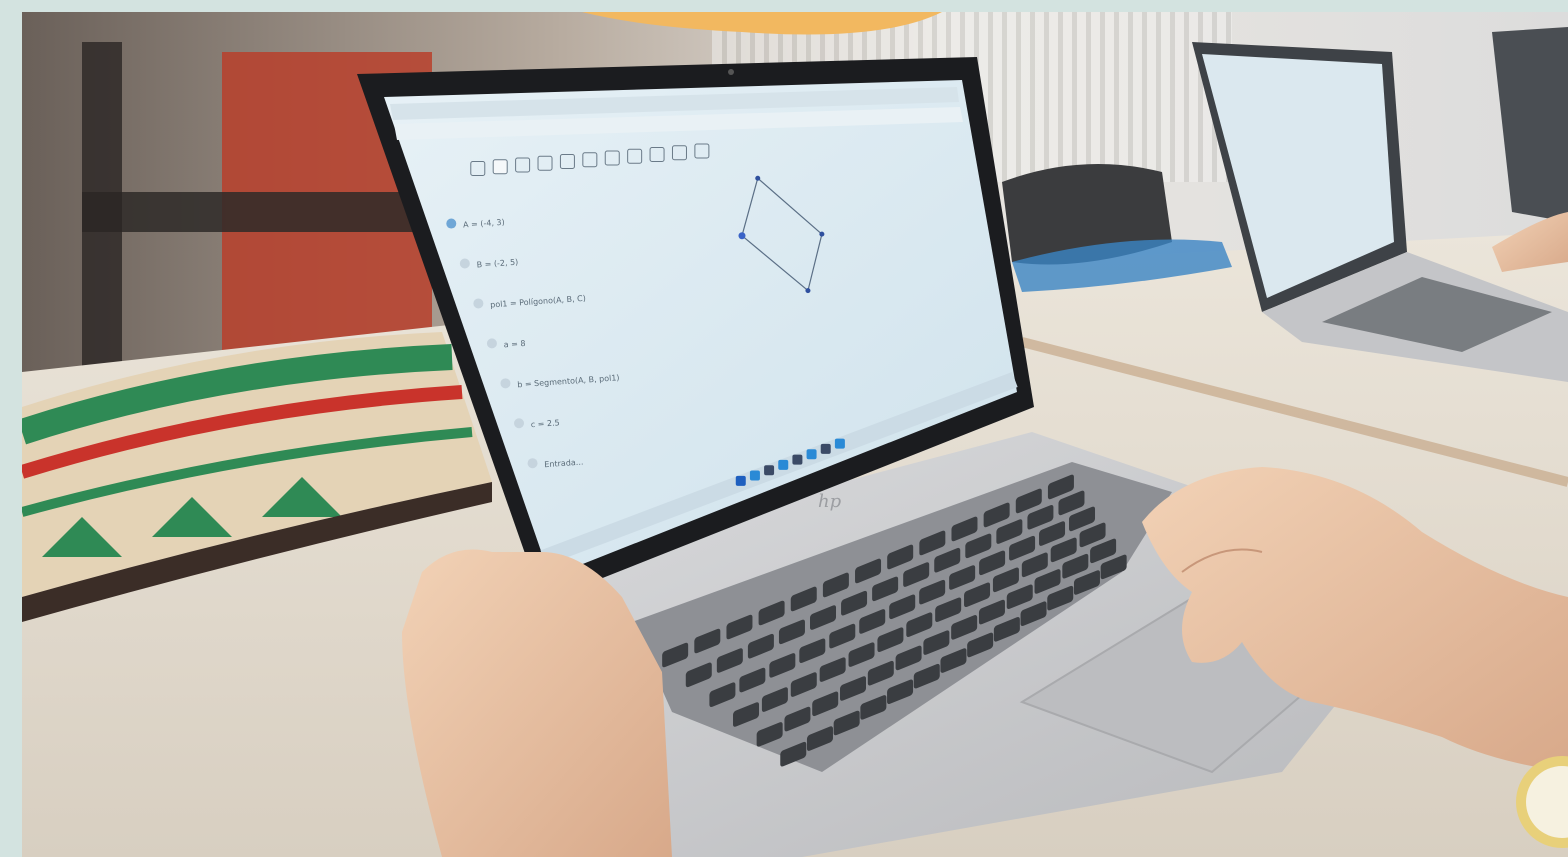 This screenshot has width=1568, height=857. I want to click on hp-logo: hp, so click(830, 501).